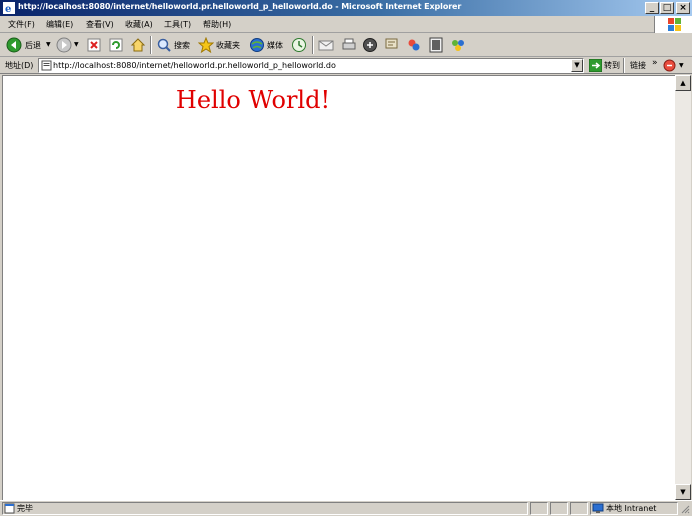 Image resolution: width=692 pixels, height=516 pixels. What do you see at coordinates (326, 45) in the screenshot?
I see `mail-icon` at bounding box center [326, 45].